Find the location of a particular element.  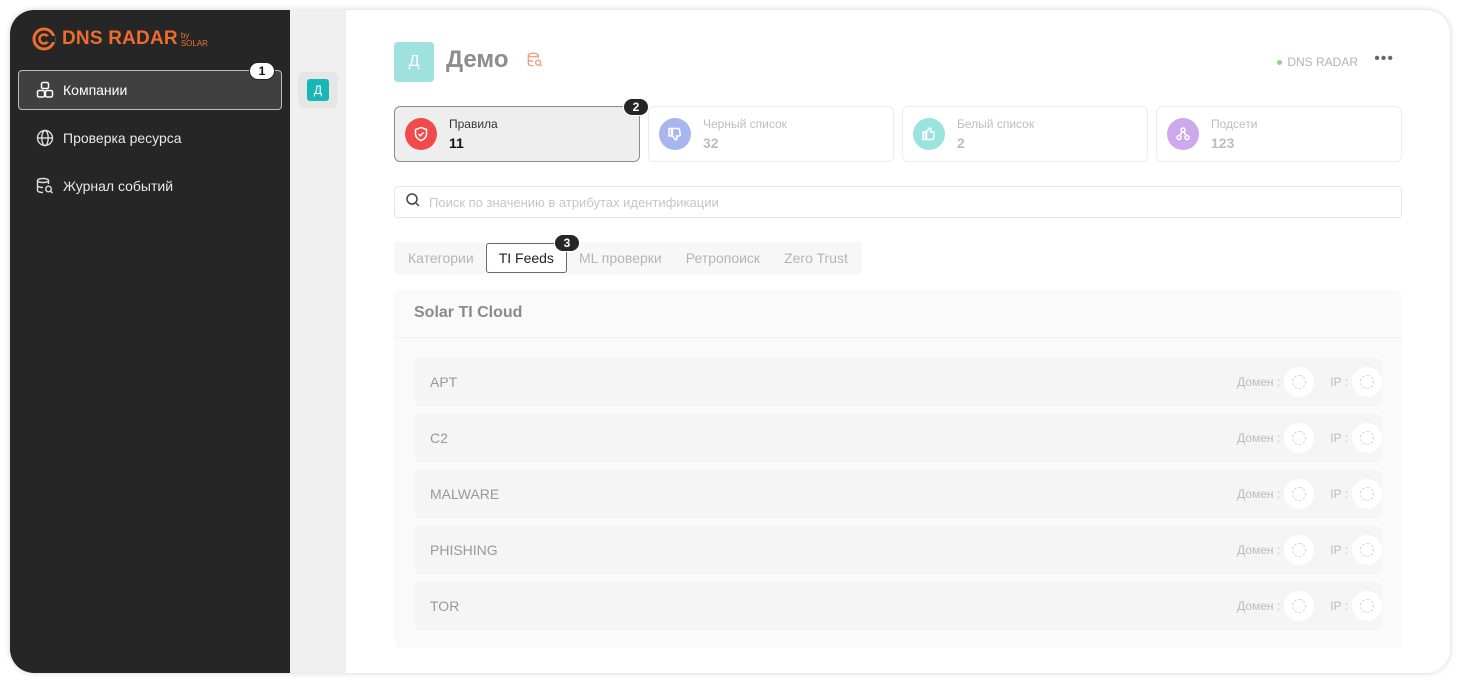

card-label: Черный список is located at coordinates (745, 124).